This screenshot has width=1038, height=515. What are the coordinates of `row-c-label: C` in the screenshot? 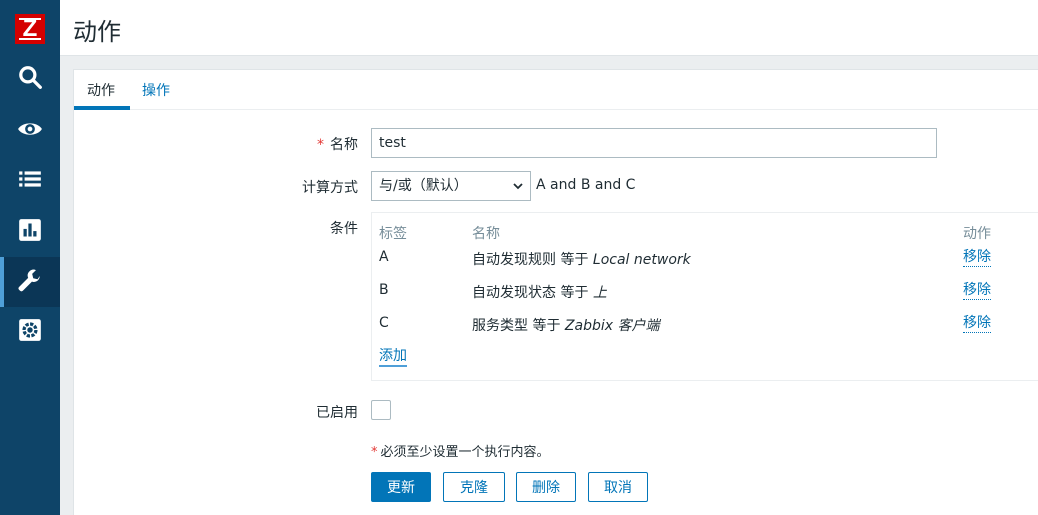 It's located at (384, 323).